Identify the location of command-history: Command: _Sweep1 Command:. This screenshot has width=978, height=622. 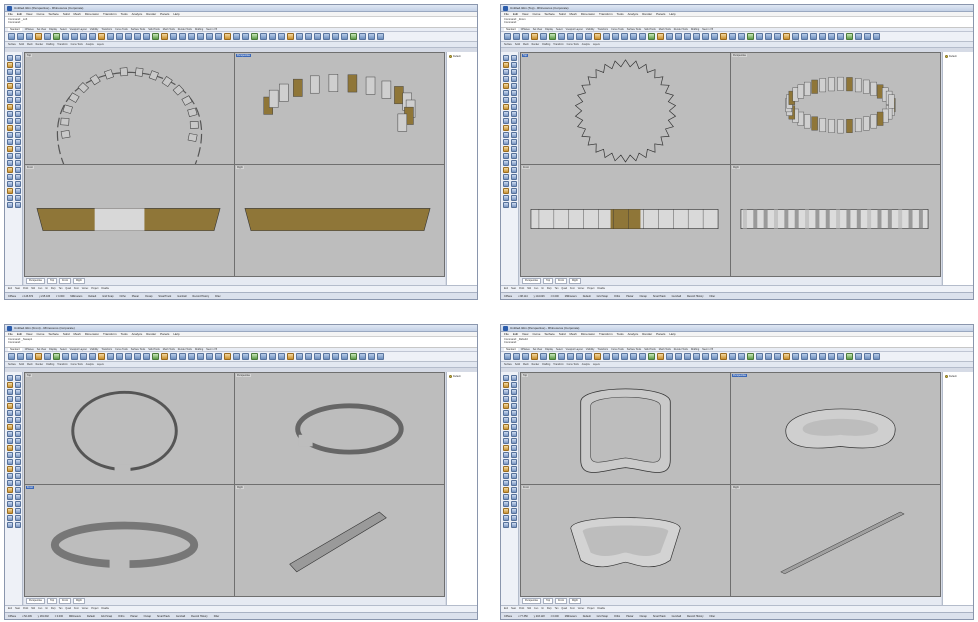
(241, 342).